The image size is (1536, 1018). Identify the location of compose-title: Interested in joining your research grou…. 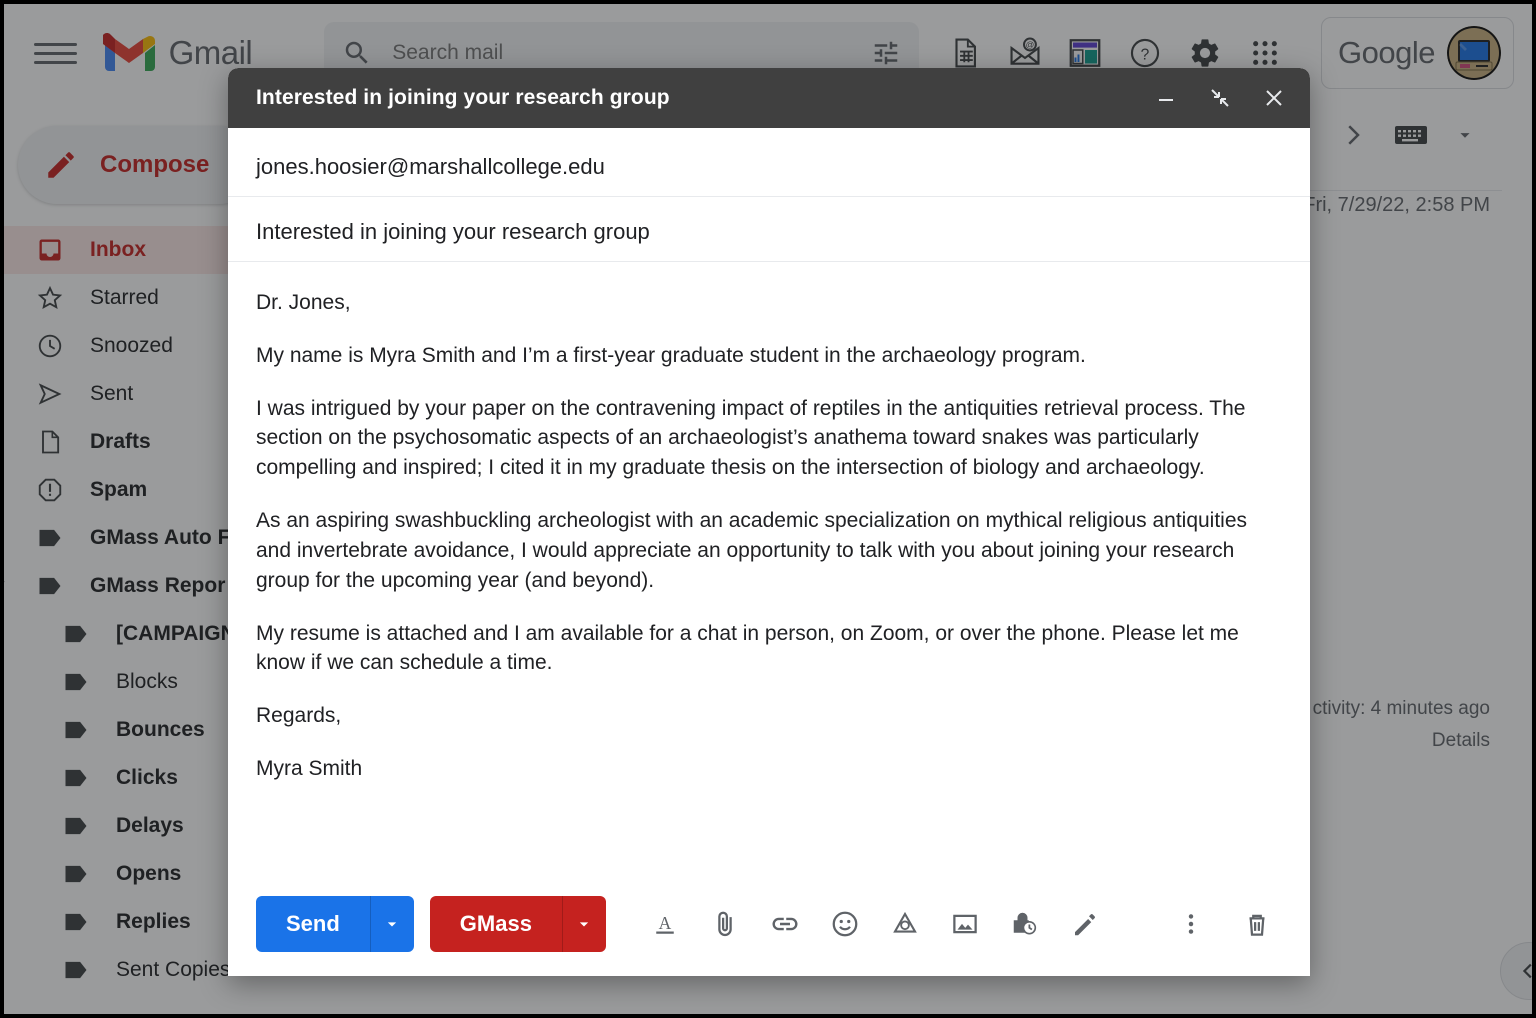
(463, 97).